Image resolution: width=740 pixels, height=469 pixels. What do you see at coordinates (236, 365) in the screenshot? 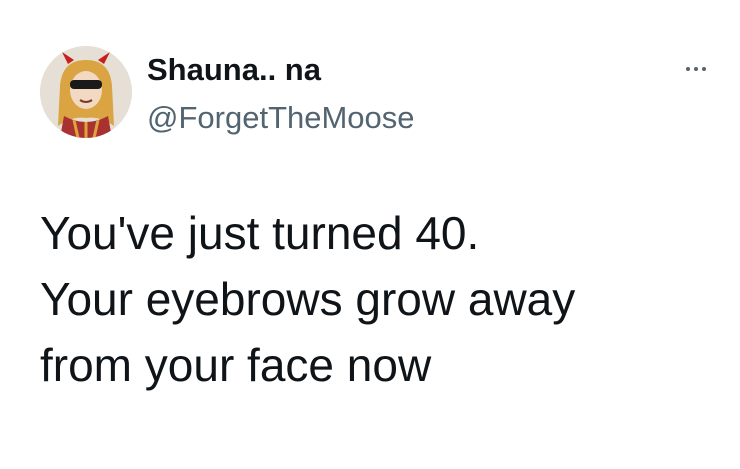
I see `tweet-text-line: from your face now` at bounding box center [236, 365].